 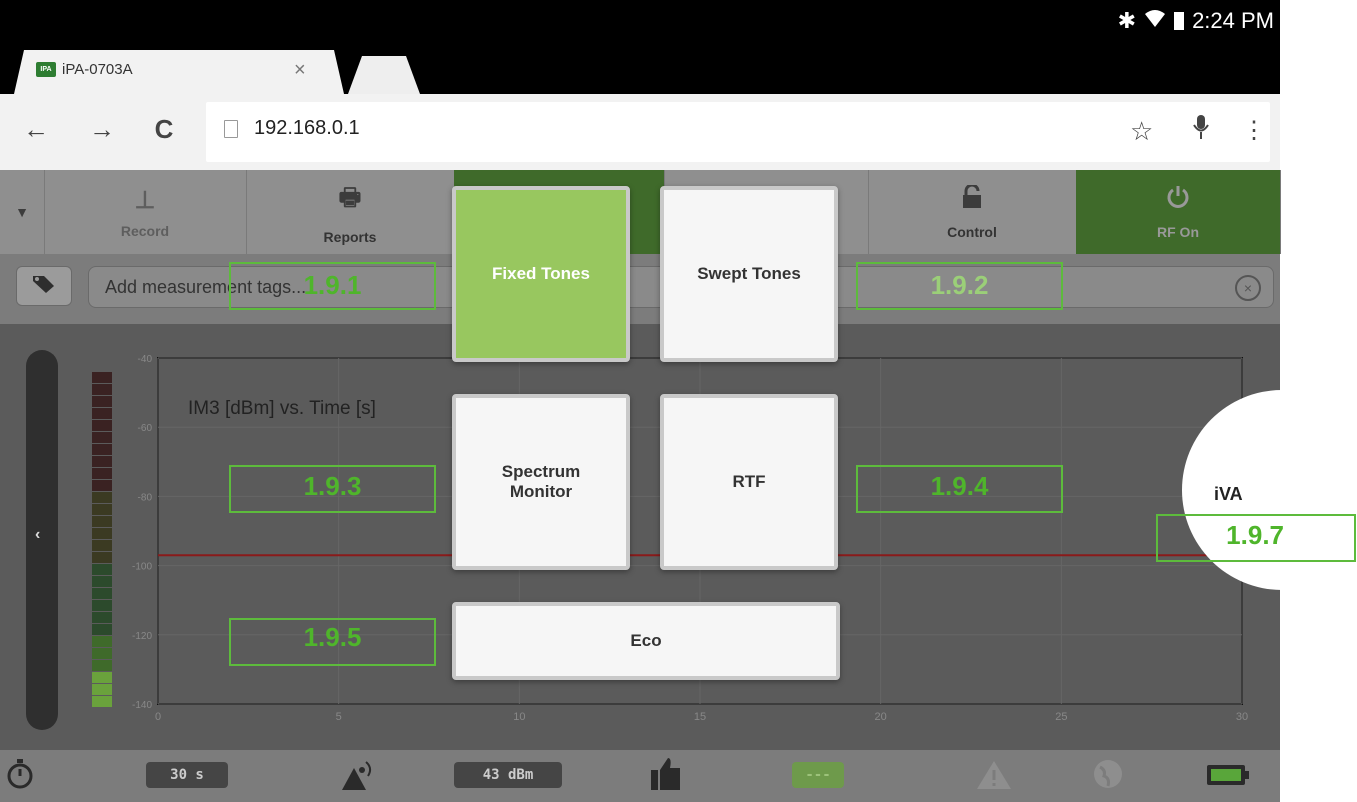 I want to click on tab-title: iPA-0703A, so click(x=97, y=69).